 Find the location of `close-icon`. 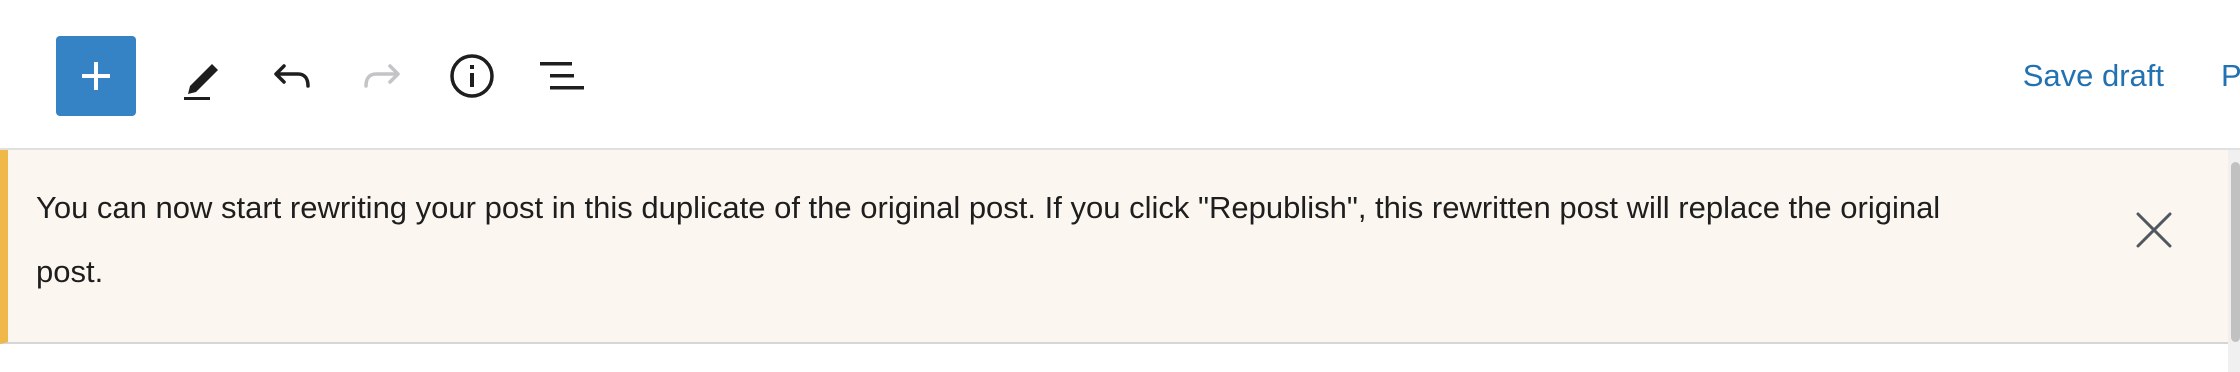

close-icon is located at coordinates (2154, 230).